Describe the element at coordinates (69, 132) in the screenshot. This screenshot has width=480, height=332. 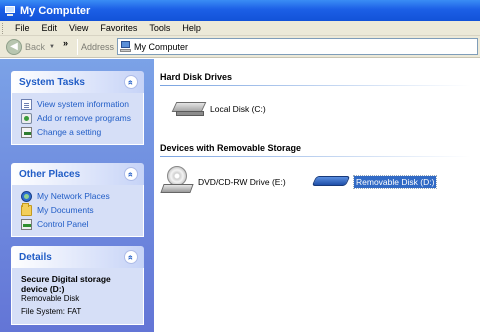
I see `task-label: Change a setting` at that location.